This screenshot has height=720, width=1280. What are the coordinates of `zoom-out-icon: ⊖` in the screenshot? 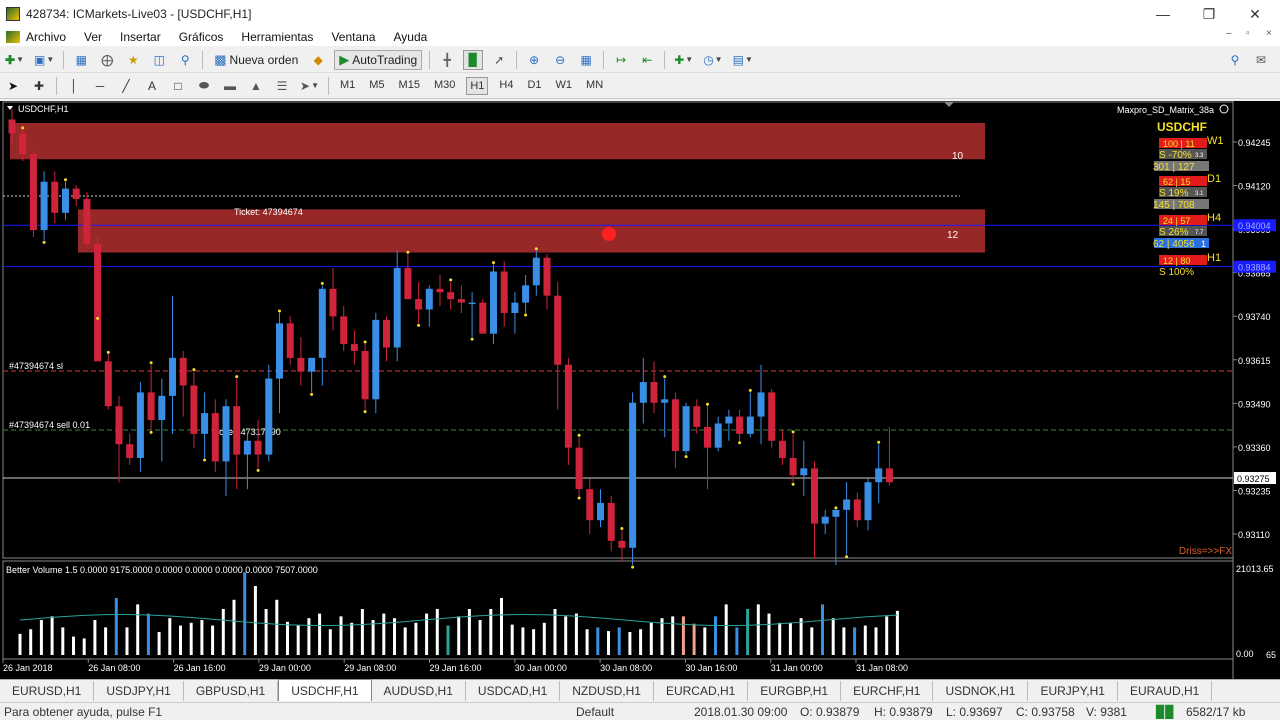 It's located at (560, 60).